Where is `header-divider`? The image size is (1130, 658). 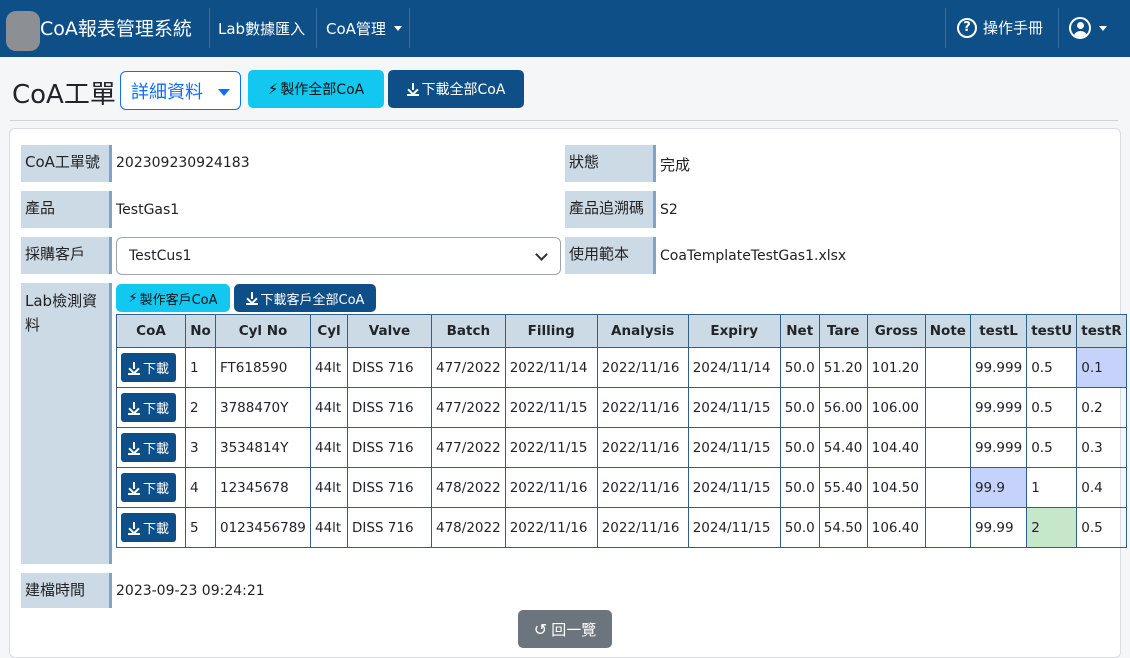 header-divider is located at coordinates (564, 120).